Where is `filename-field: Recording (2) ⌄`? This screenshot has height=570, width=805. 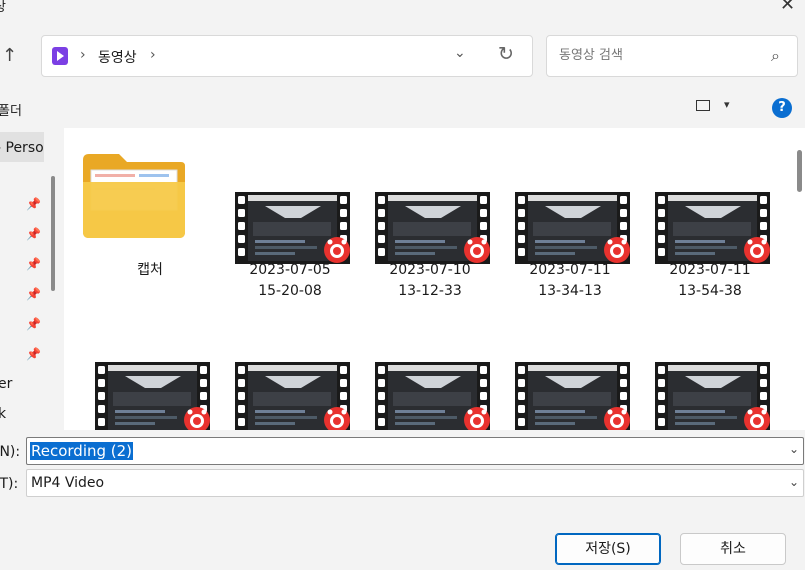 filename-field: Recording (2) ⌄ is located at coordinates (415, 451).